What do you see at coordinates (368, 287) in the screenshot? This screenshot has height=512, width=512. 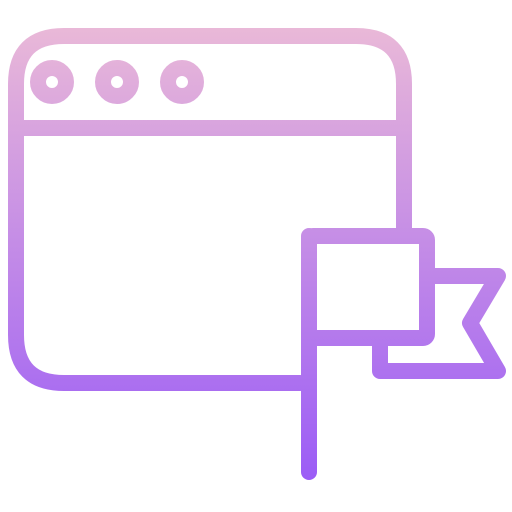 I see `flag-front-panel` at bounding box center [368, 287].